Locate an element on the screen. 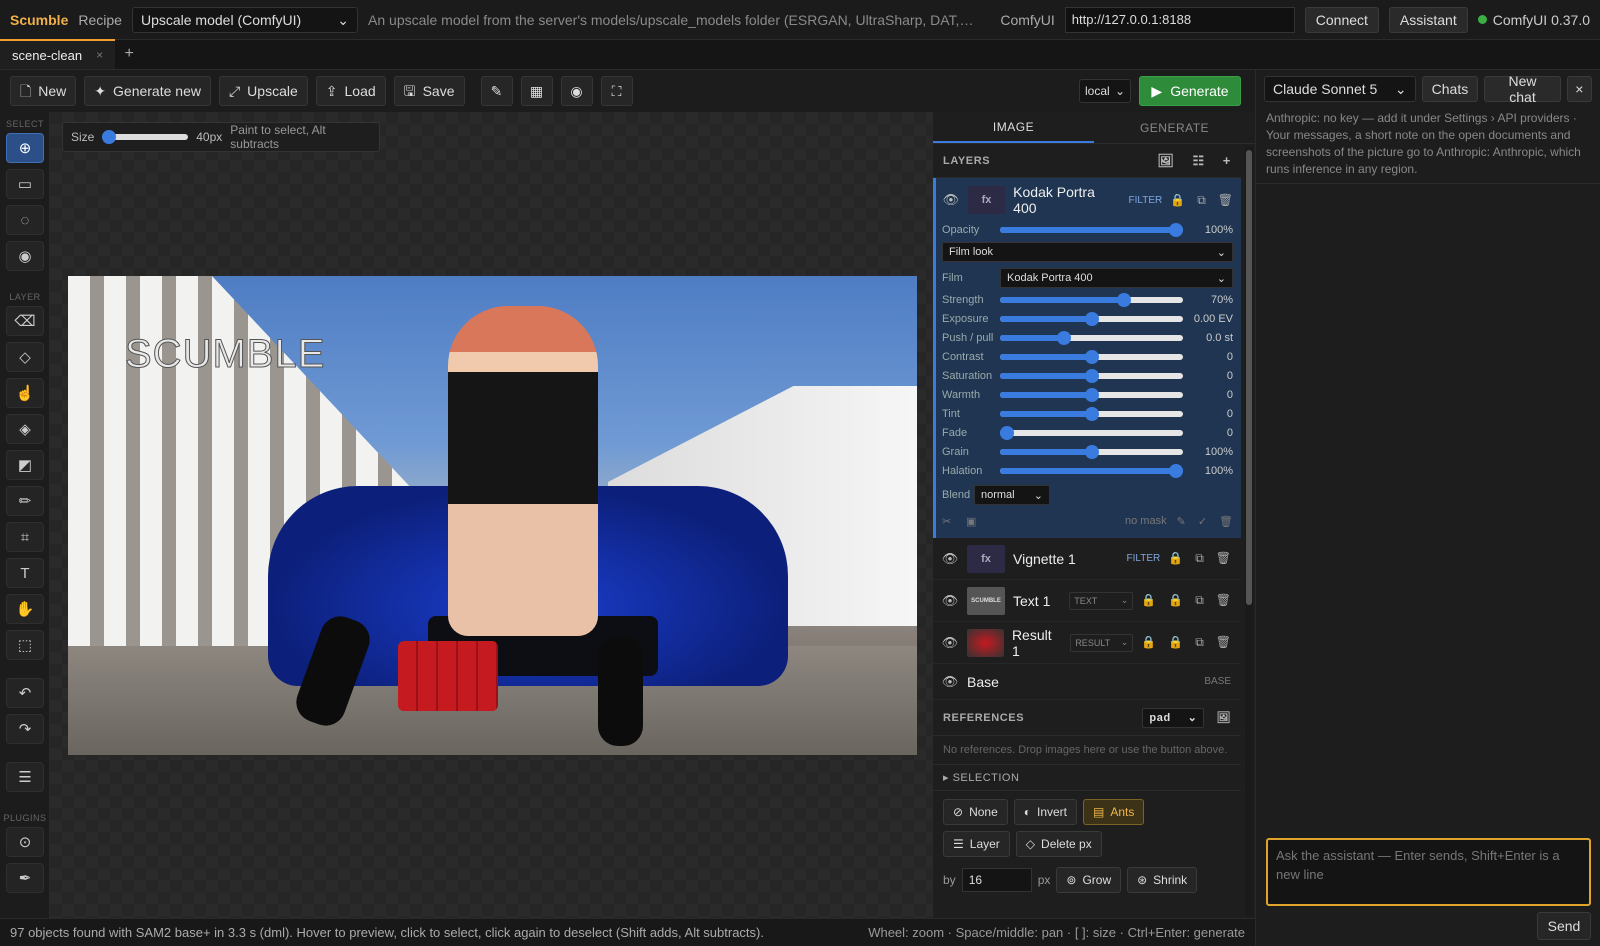 The width and height of the screenshot is (1600, 946). references-mode-select: pad ⌄ is located at coordinates (1173, 717).